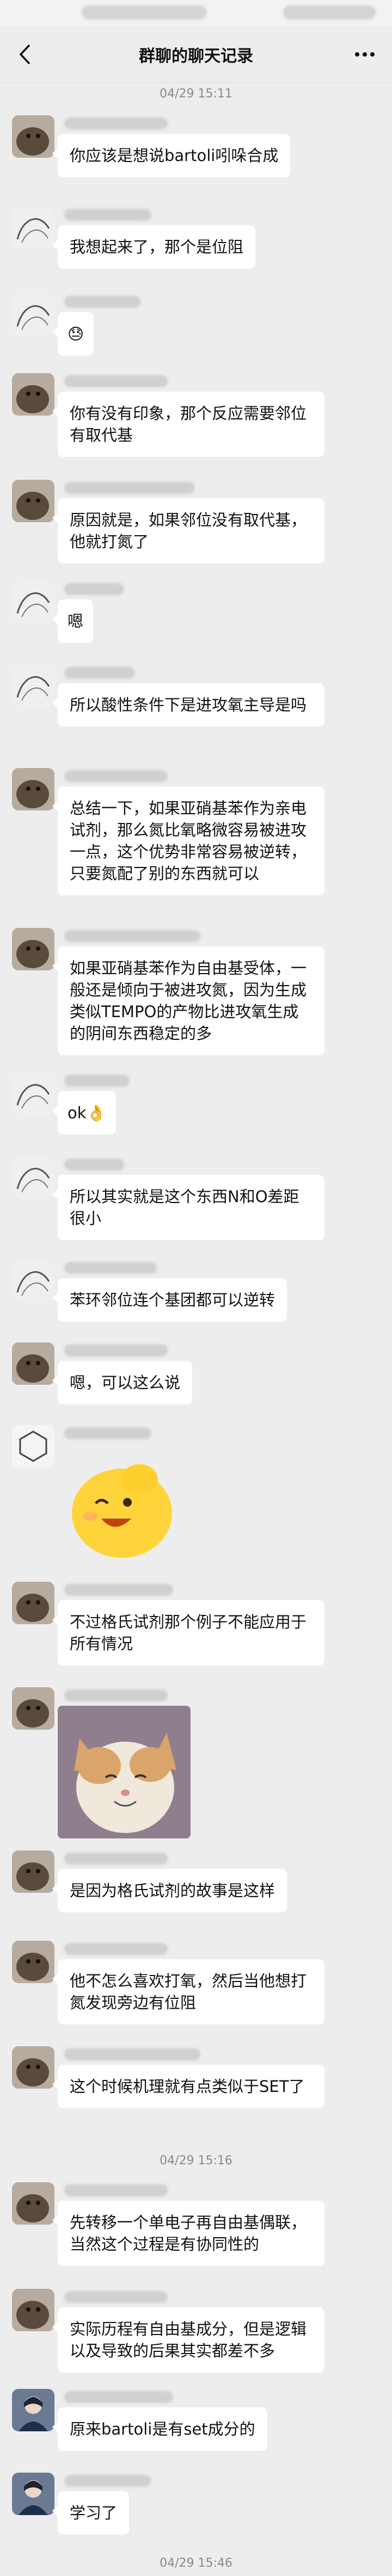 The width and height of the screenshot is (392, 2576). I want to click on message-bubble: 你有没有印象，那个反应需要邻位有取代基, so click(188, 425).